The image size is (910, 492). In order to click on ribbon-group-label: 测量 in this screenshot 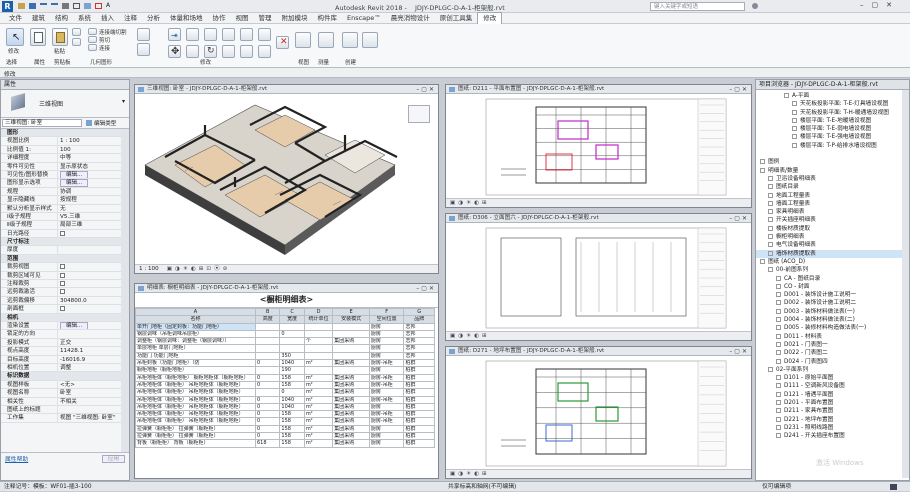, I will do `click(323, 62)`.